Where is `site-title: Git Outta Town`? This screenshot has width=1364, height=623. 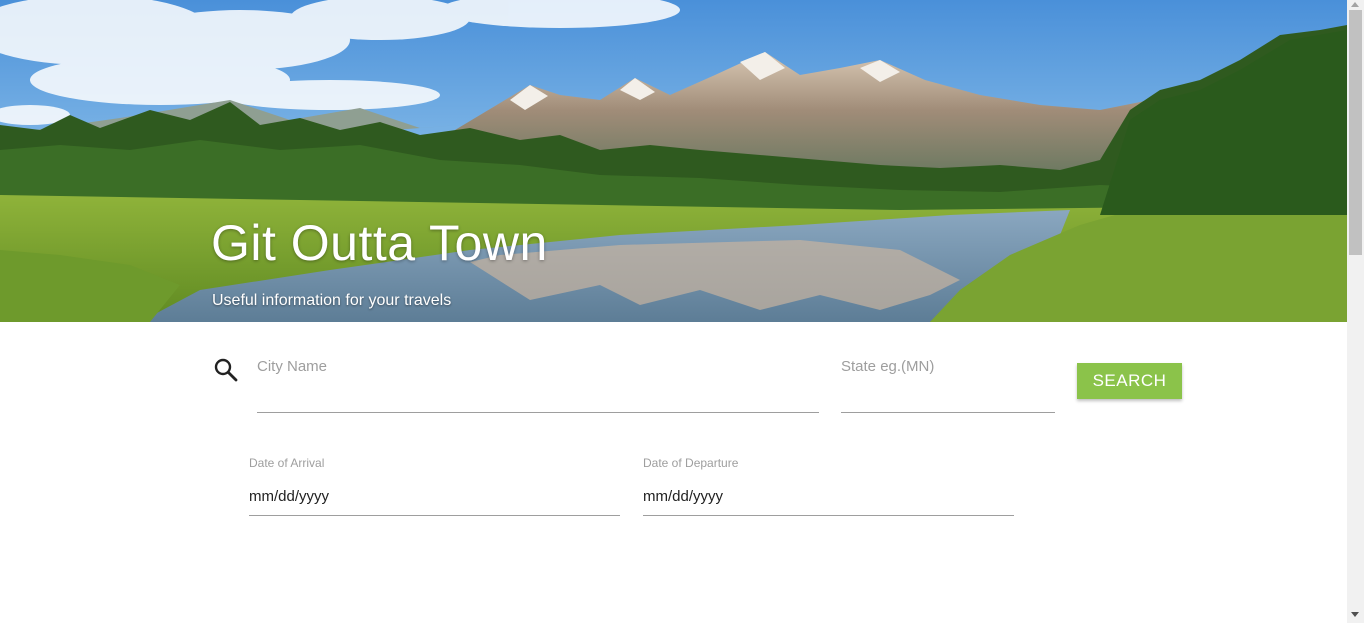 site-title: Git Outta Town is located at coordinates (379, 243).